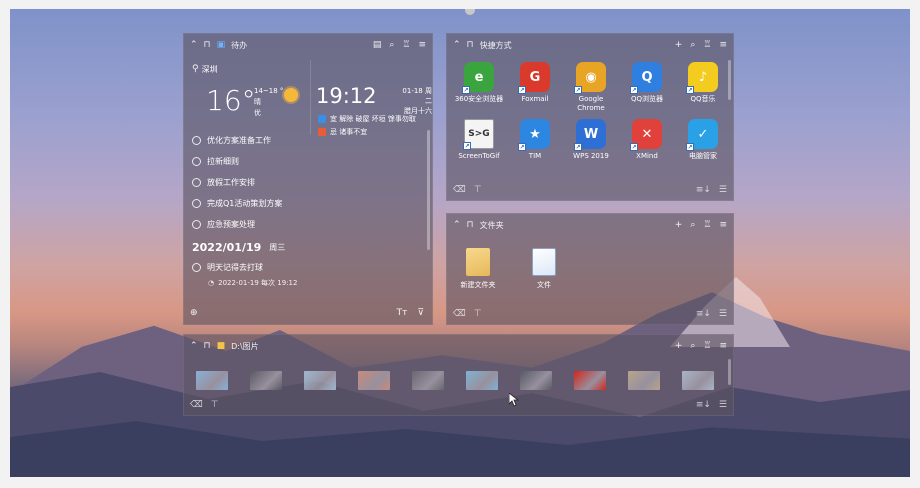 This screenshot has width=920, height=488. What do you see at coordinates (544, 269) in the screenshot?
I see `file-item: 文件` at bounding box center [544, 269].